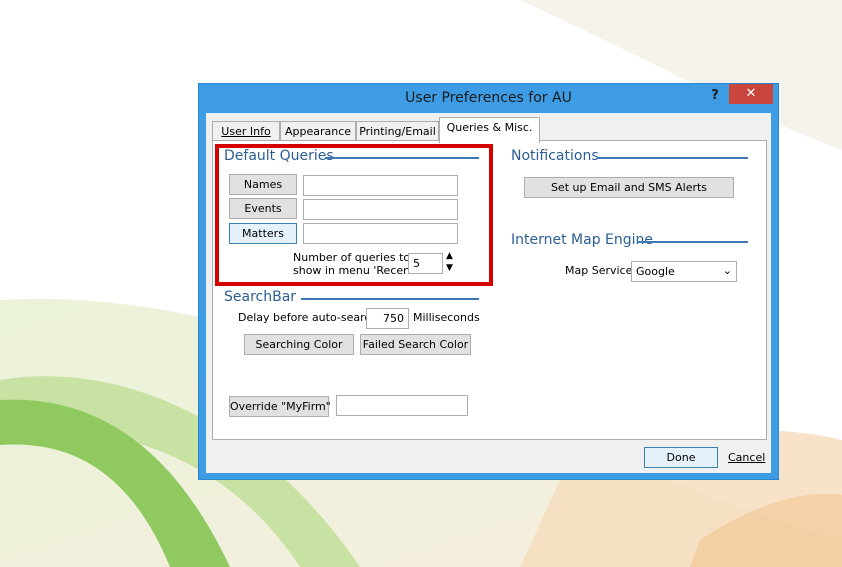 The width and height of the screenshot is (842, 567). What do you see at coordinates (655, 271) in the screenshot?
I see `map-service-value: Google` at bounding box center [655, 271].